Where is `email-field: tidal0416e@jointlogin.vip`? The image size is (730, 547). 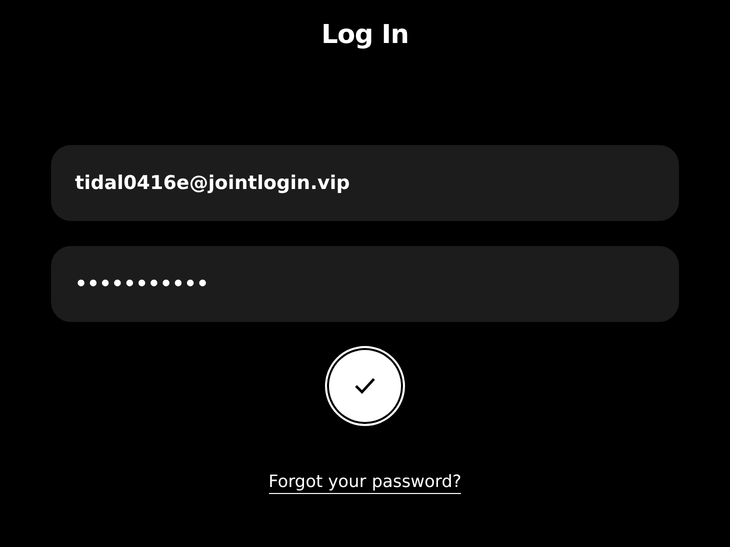
email-field: tidal0416e@jointlogin.vip is located at coordinates (365, 183).